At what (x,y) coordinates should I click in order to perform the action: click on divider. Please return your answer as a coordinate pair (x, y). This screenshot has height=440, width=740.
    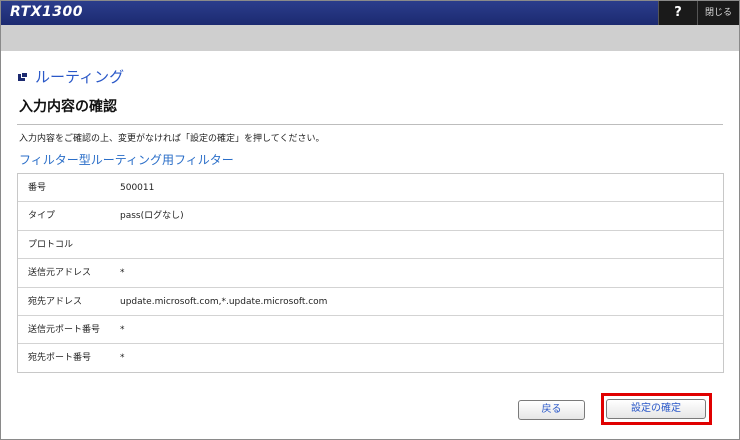
    Looking at the image, I should click on (370, 124).